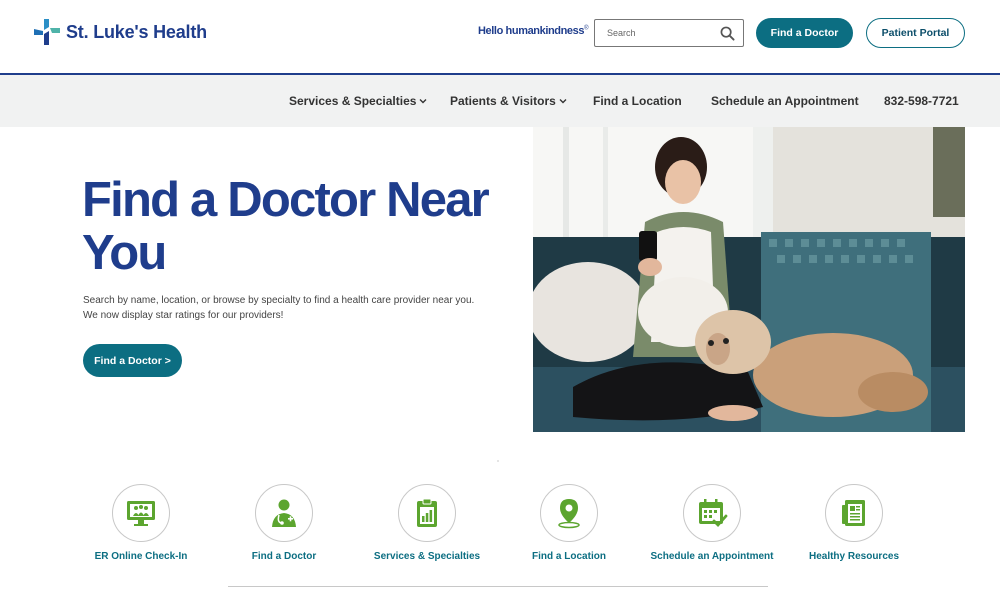  Describe the element at coordinates (503, 101) in the screenshot. I see `nav-label: Patients & Visitors` at that location.